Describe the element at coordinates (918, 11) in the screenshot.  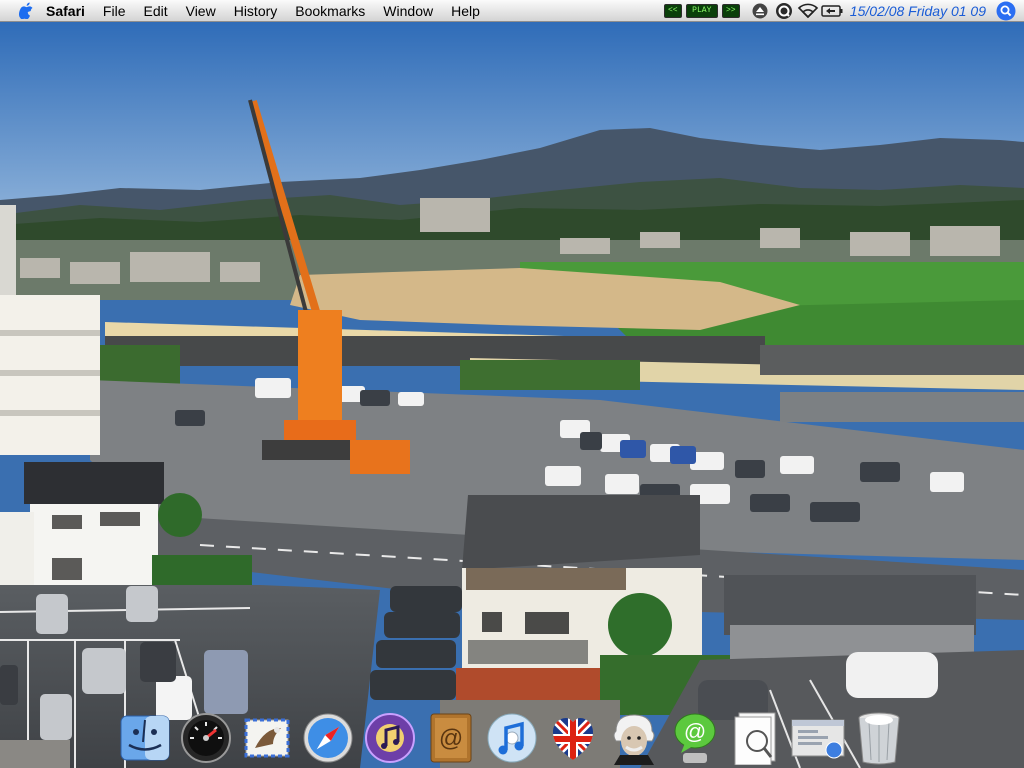
I see `menu-clock: 15/02/08 Friday 01 09` at that location.